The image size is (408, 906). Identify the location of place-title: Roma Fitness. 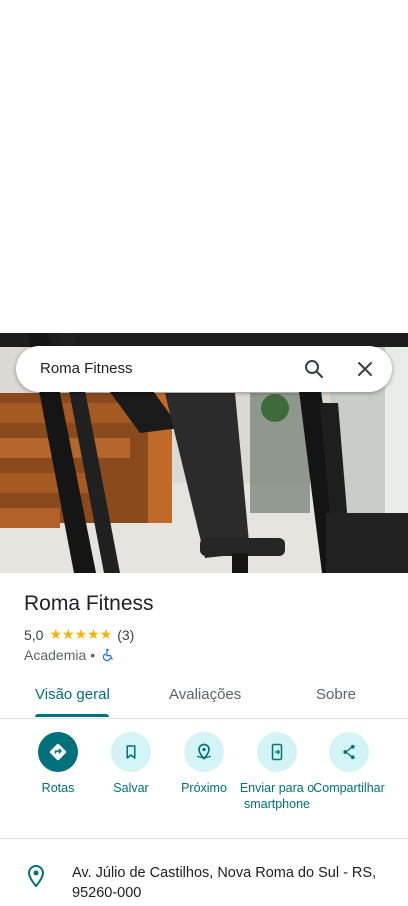
(89, 603).